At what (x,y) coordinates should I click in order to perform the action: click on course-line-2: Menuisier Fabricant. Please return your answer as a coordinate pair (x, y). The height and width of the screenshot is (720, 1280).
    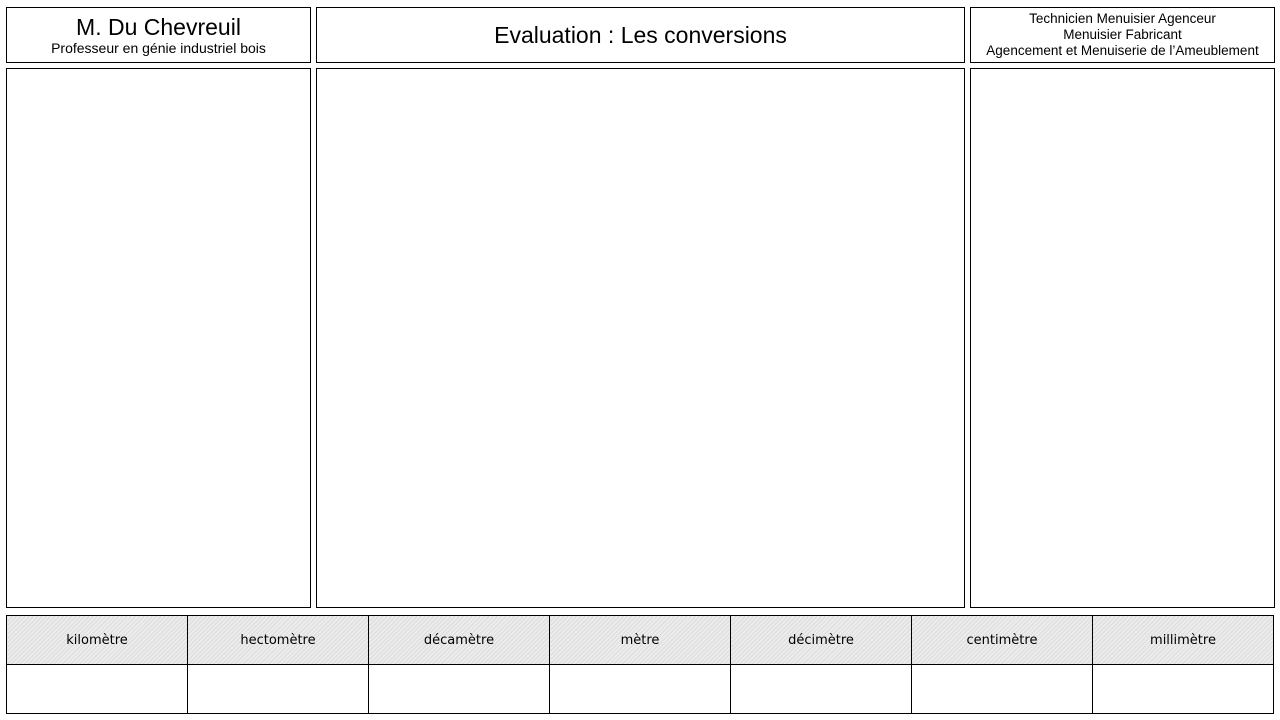
    Looking at the image, I should click on (1122, 34).